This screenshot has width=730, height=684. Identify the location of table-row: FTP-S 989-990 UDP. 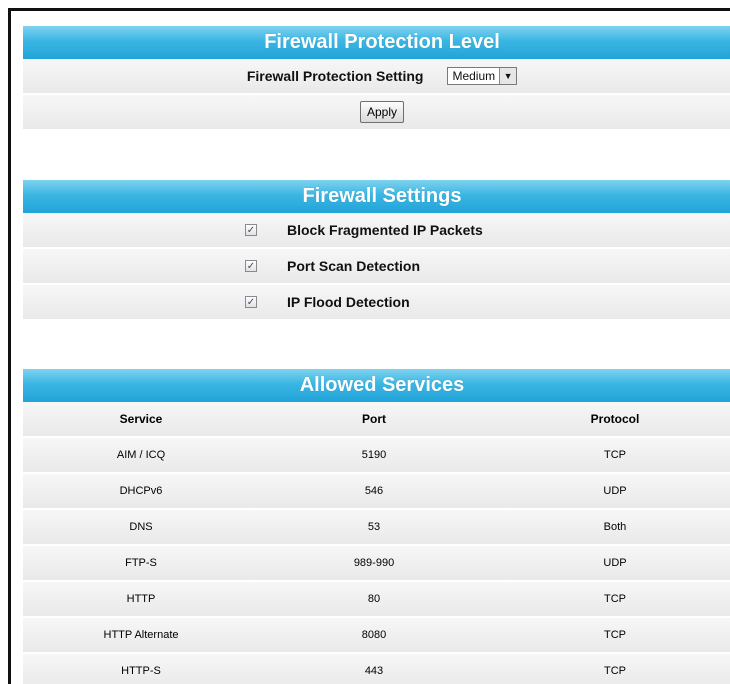
(376, 564).